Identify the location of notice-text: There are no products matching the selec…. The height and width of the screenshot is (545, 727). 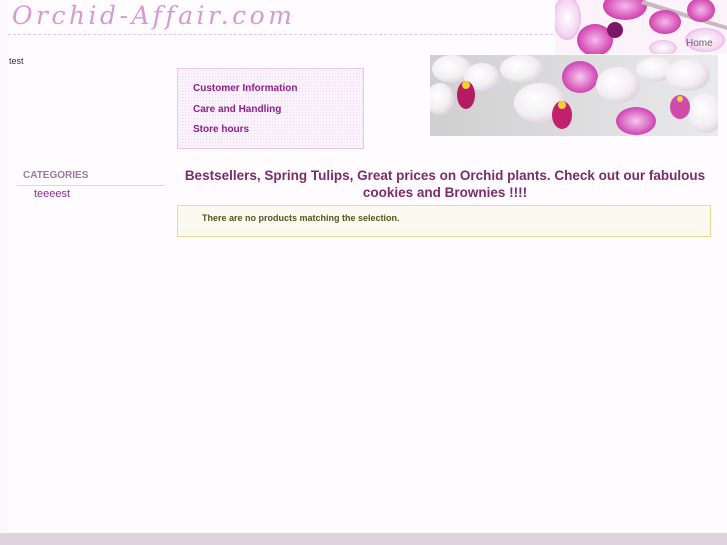
(301, 218).